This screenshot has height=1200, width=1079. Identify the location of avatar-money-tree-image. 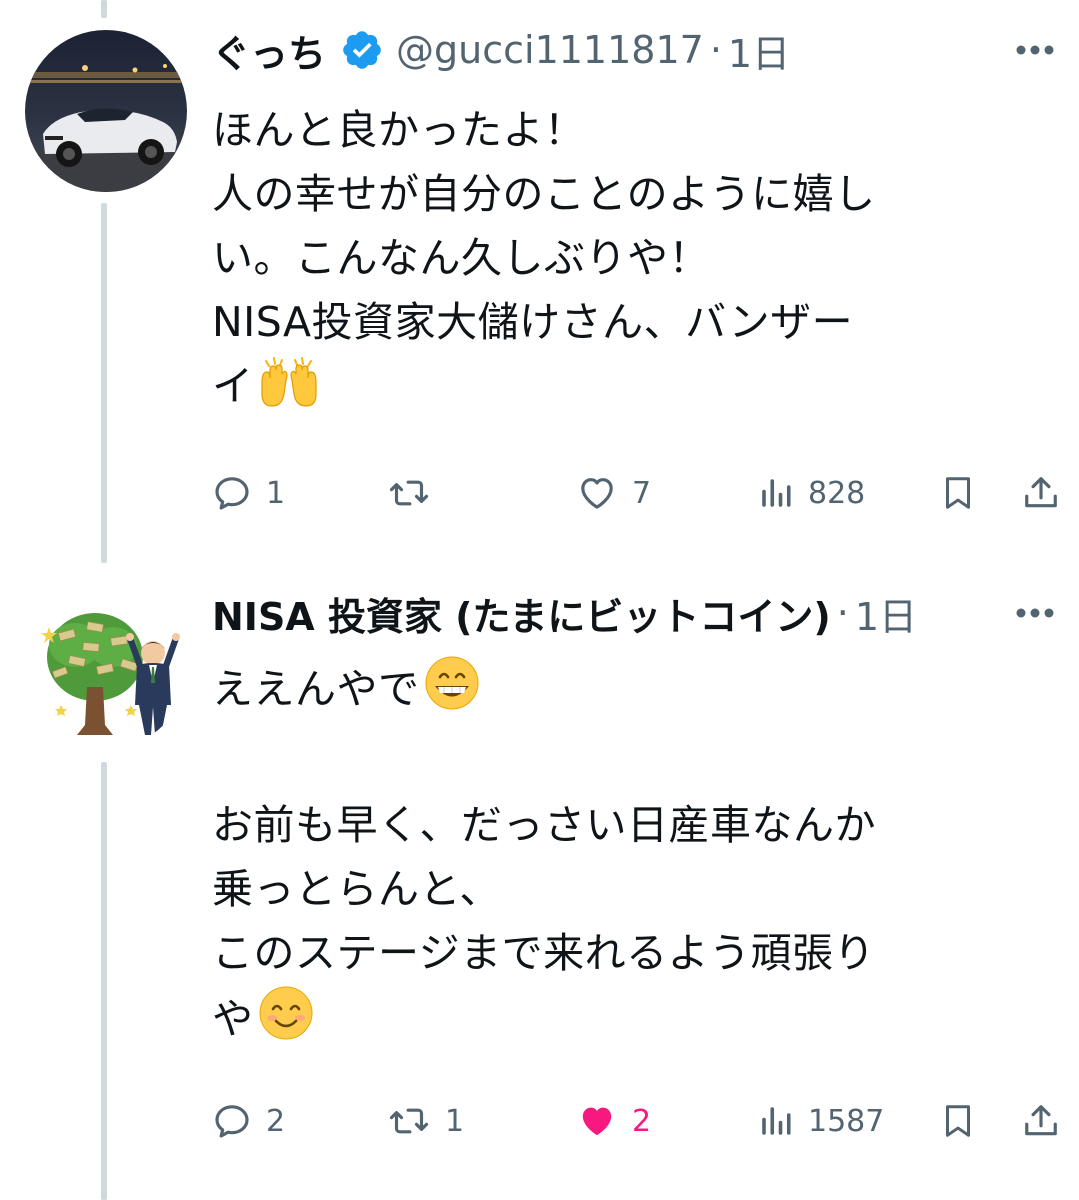
(106, 668).